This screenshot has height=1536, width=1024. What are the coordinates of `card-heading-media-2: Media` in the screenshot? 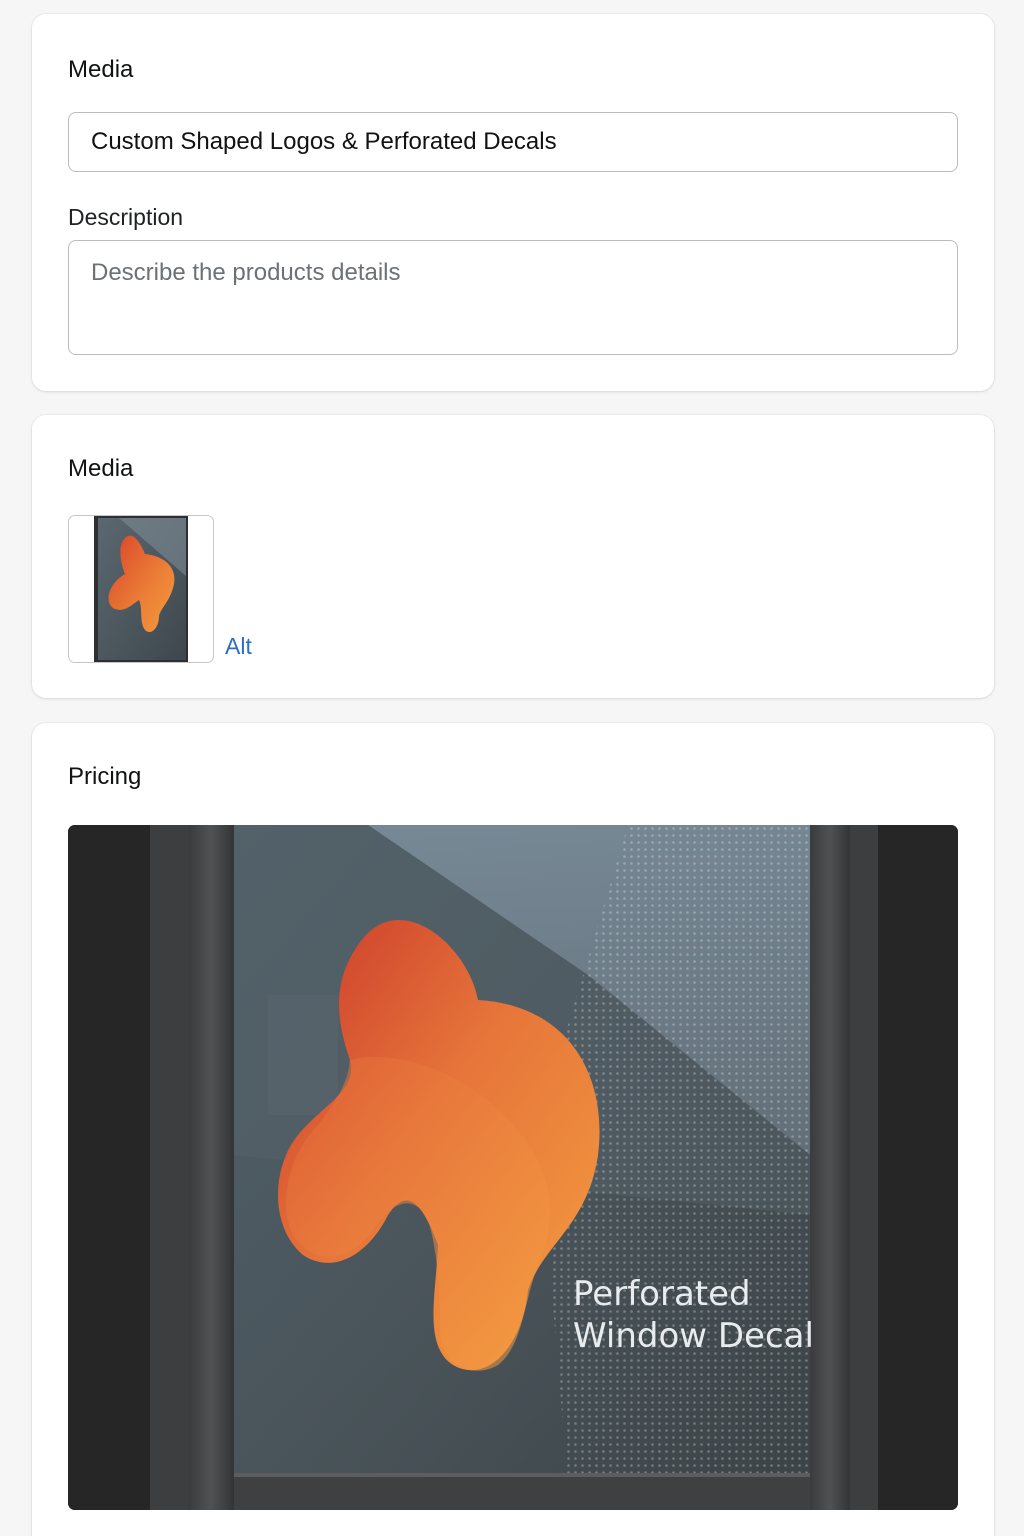 It's located at (101, 468).